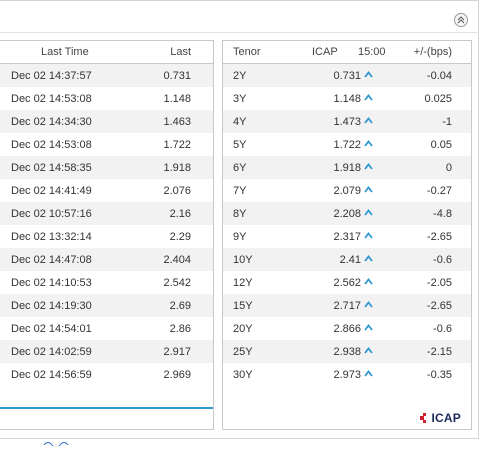  Describe the element at coordinates (441, 145) in the screenshot. I see `cell-change-bps: 0.05` at that location.